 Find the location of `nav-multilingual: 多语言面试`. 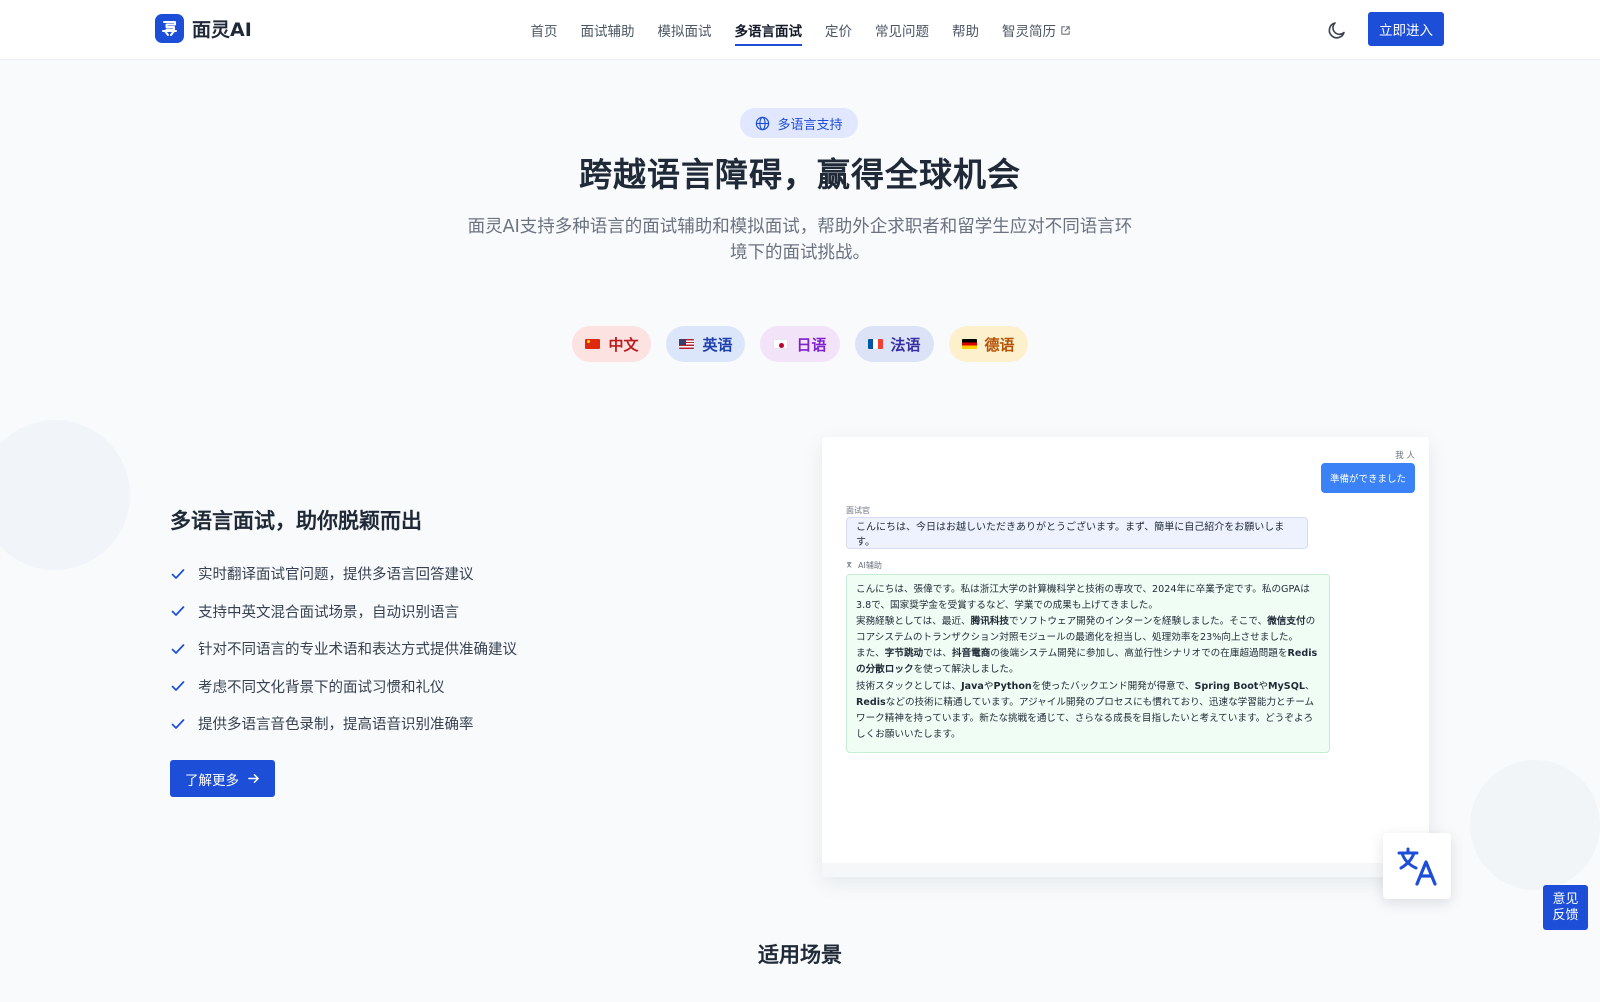

nav-multilingual: 多语言面试 is located at coordinates (768, 30).